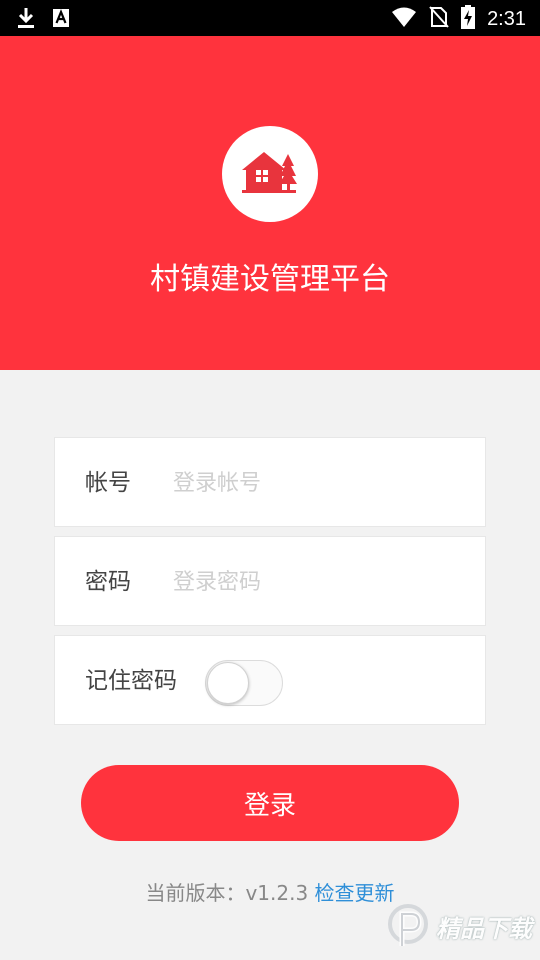  I want to click on battery-charging-icon, so click(468, 19).